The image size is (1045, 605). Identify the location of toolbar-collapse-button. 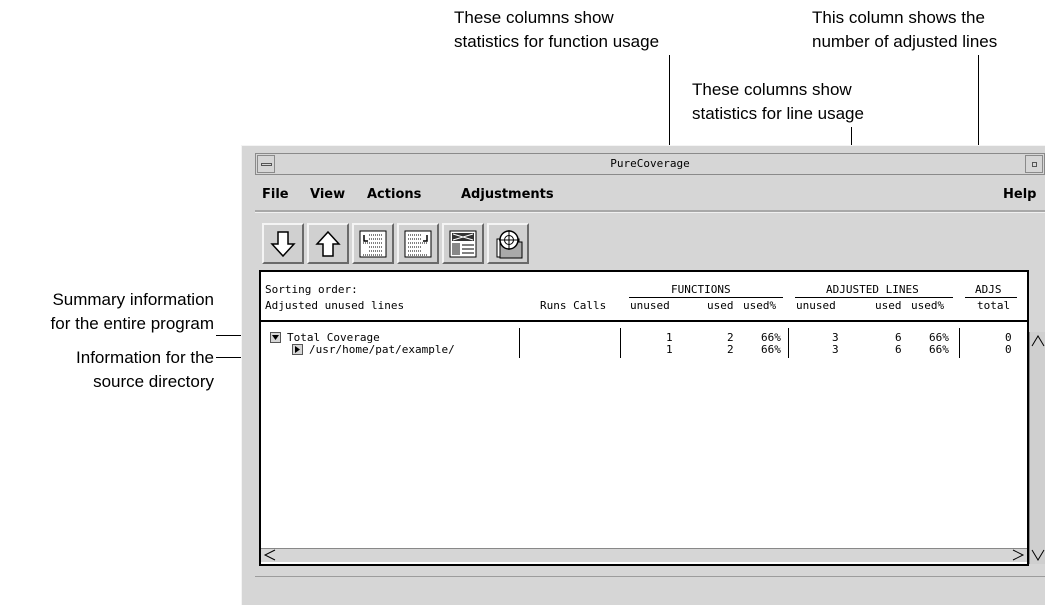
(418, 243).